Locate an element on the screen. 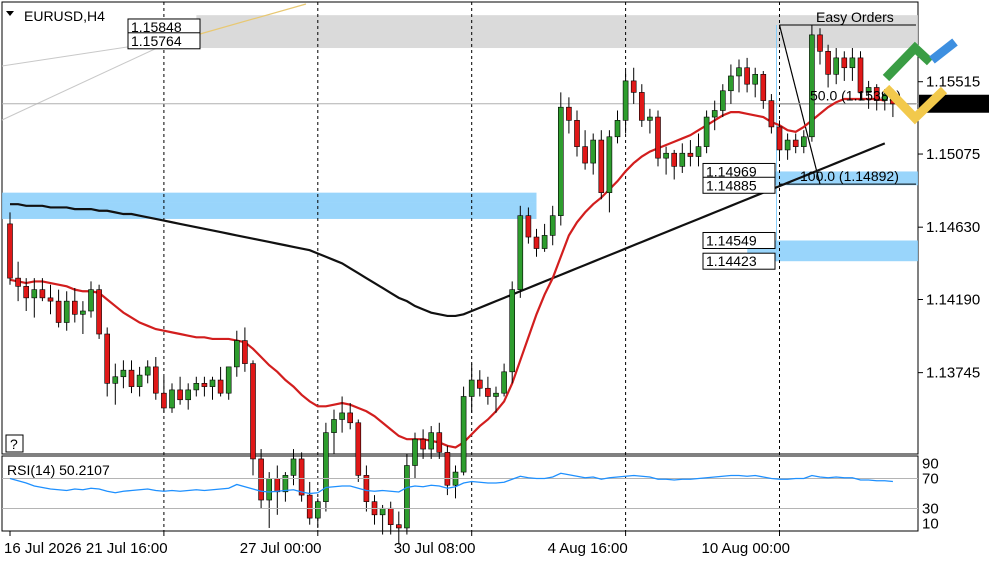 This screenshot has height=562, width=1000. price-tick-label: 1.15075 is located at coordinates (953, 154).